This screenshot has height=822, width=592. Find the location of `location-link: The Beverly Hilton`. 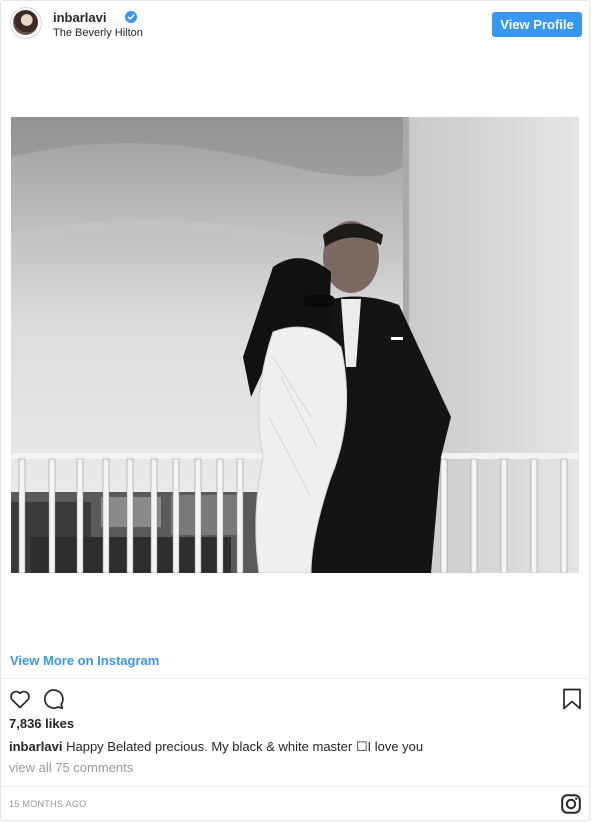

location-link: The Beverly Hilton is located at coordinates (98, 33).